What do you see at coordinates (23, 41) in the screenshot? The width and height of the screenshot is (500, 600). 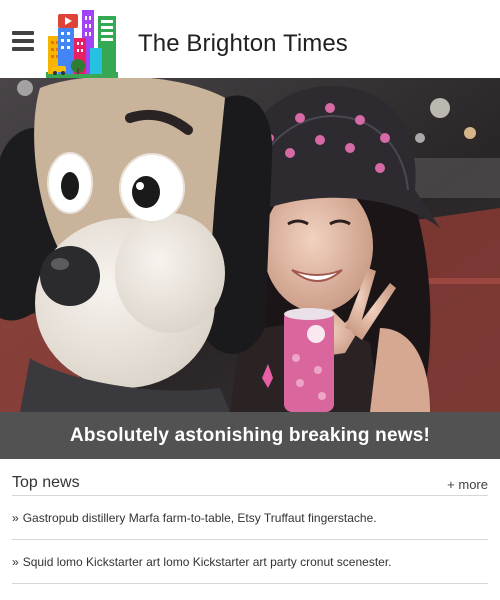 I see `hamburger-menu-icon` at bounding box center [23, 41].